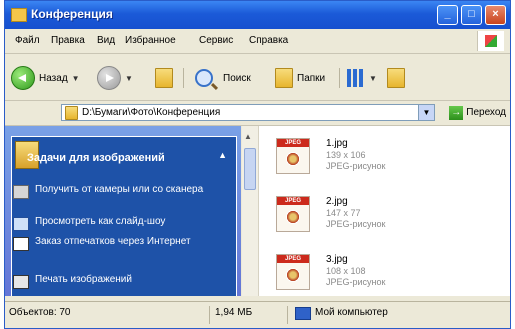 The width and height of the screenshot is (515, 329). What do you see at coordinates (250, 211) in the screenshot?
I see `scrollbar: ▲` at bounding box center [250, 211].